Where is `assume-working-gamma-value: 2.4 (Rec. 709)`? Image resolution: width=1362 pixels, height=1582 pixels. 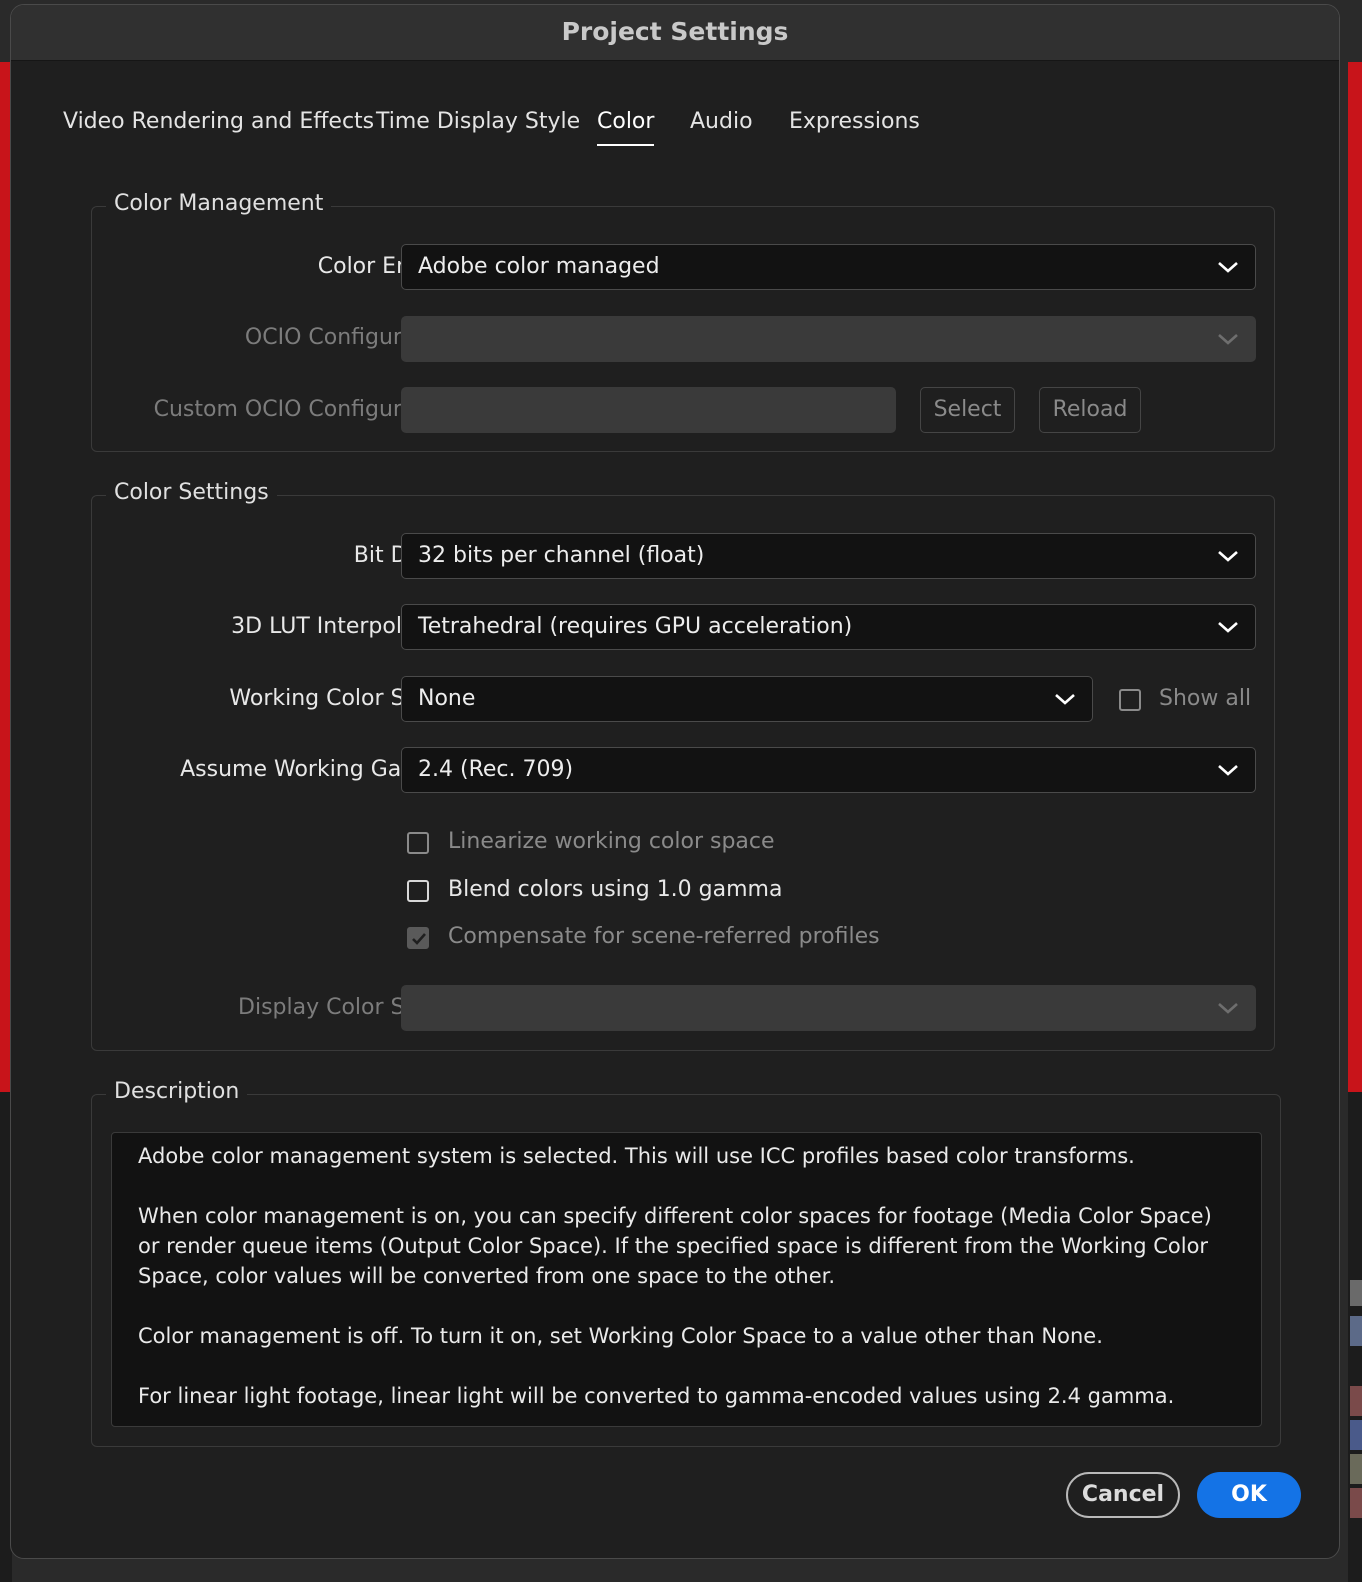 assume-working-gamma-value: 2.4 (Rec. 709) is located at coordinates (496, 769).